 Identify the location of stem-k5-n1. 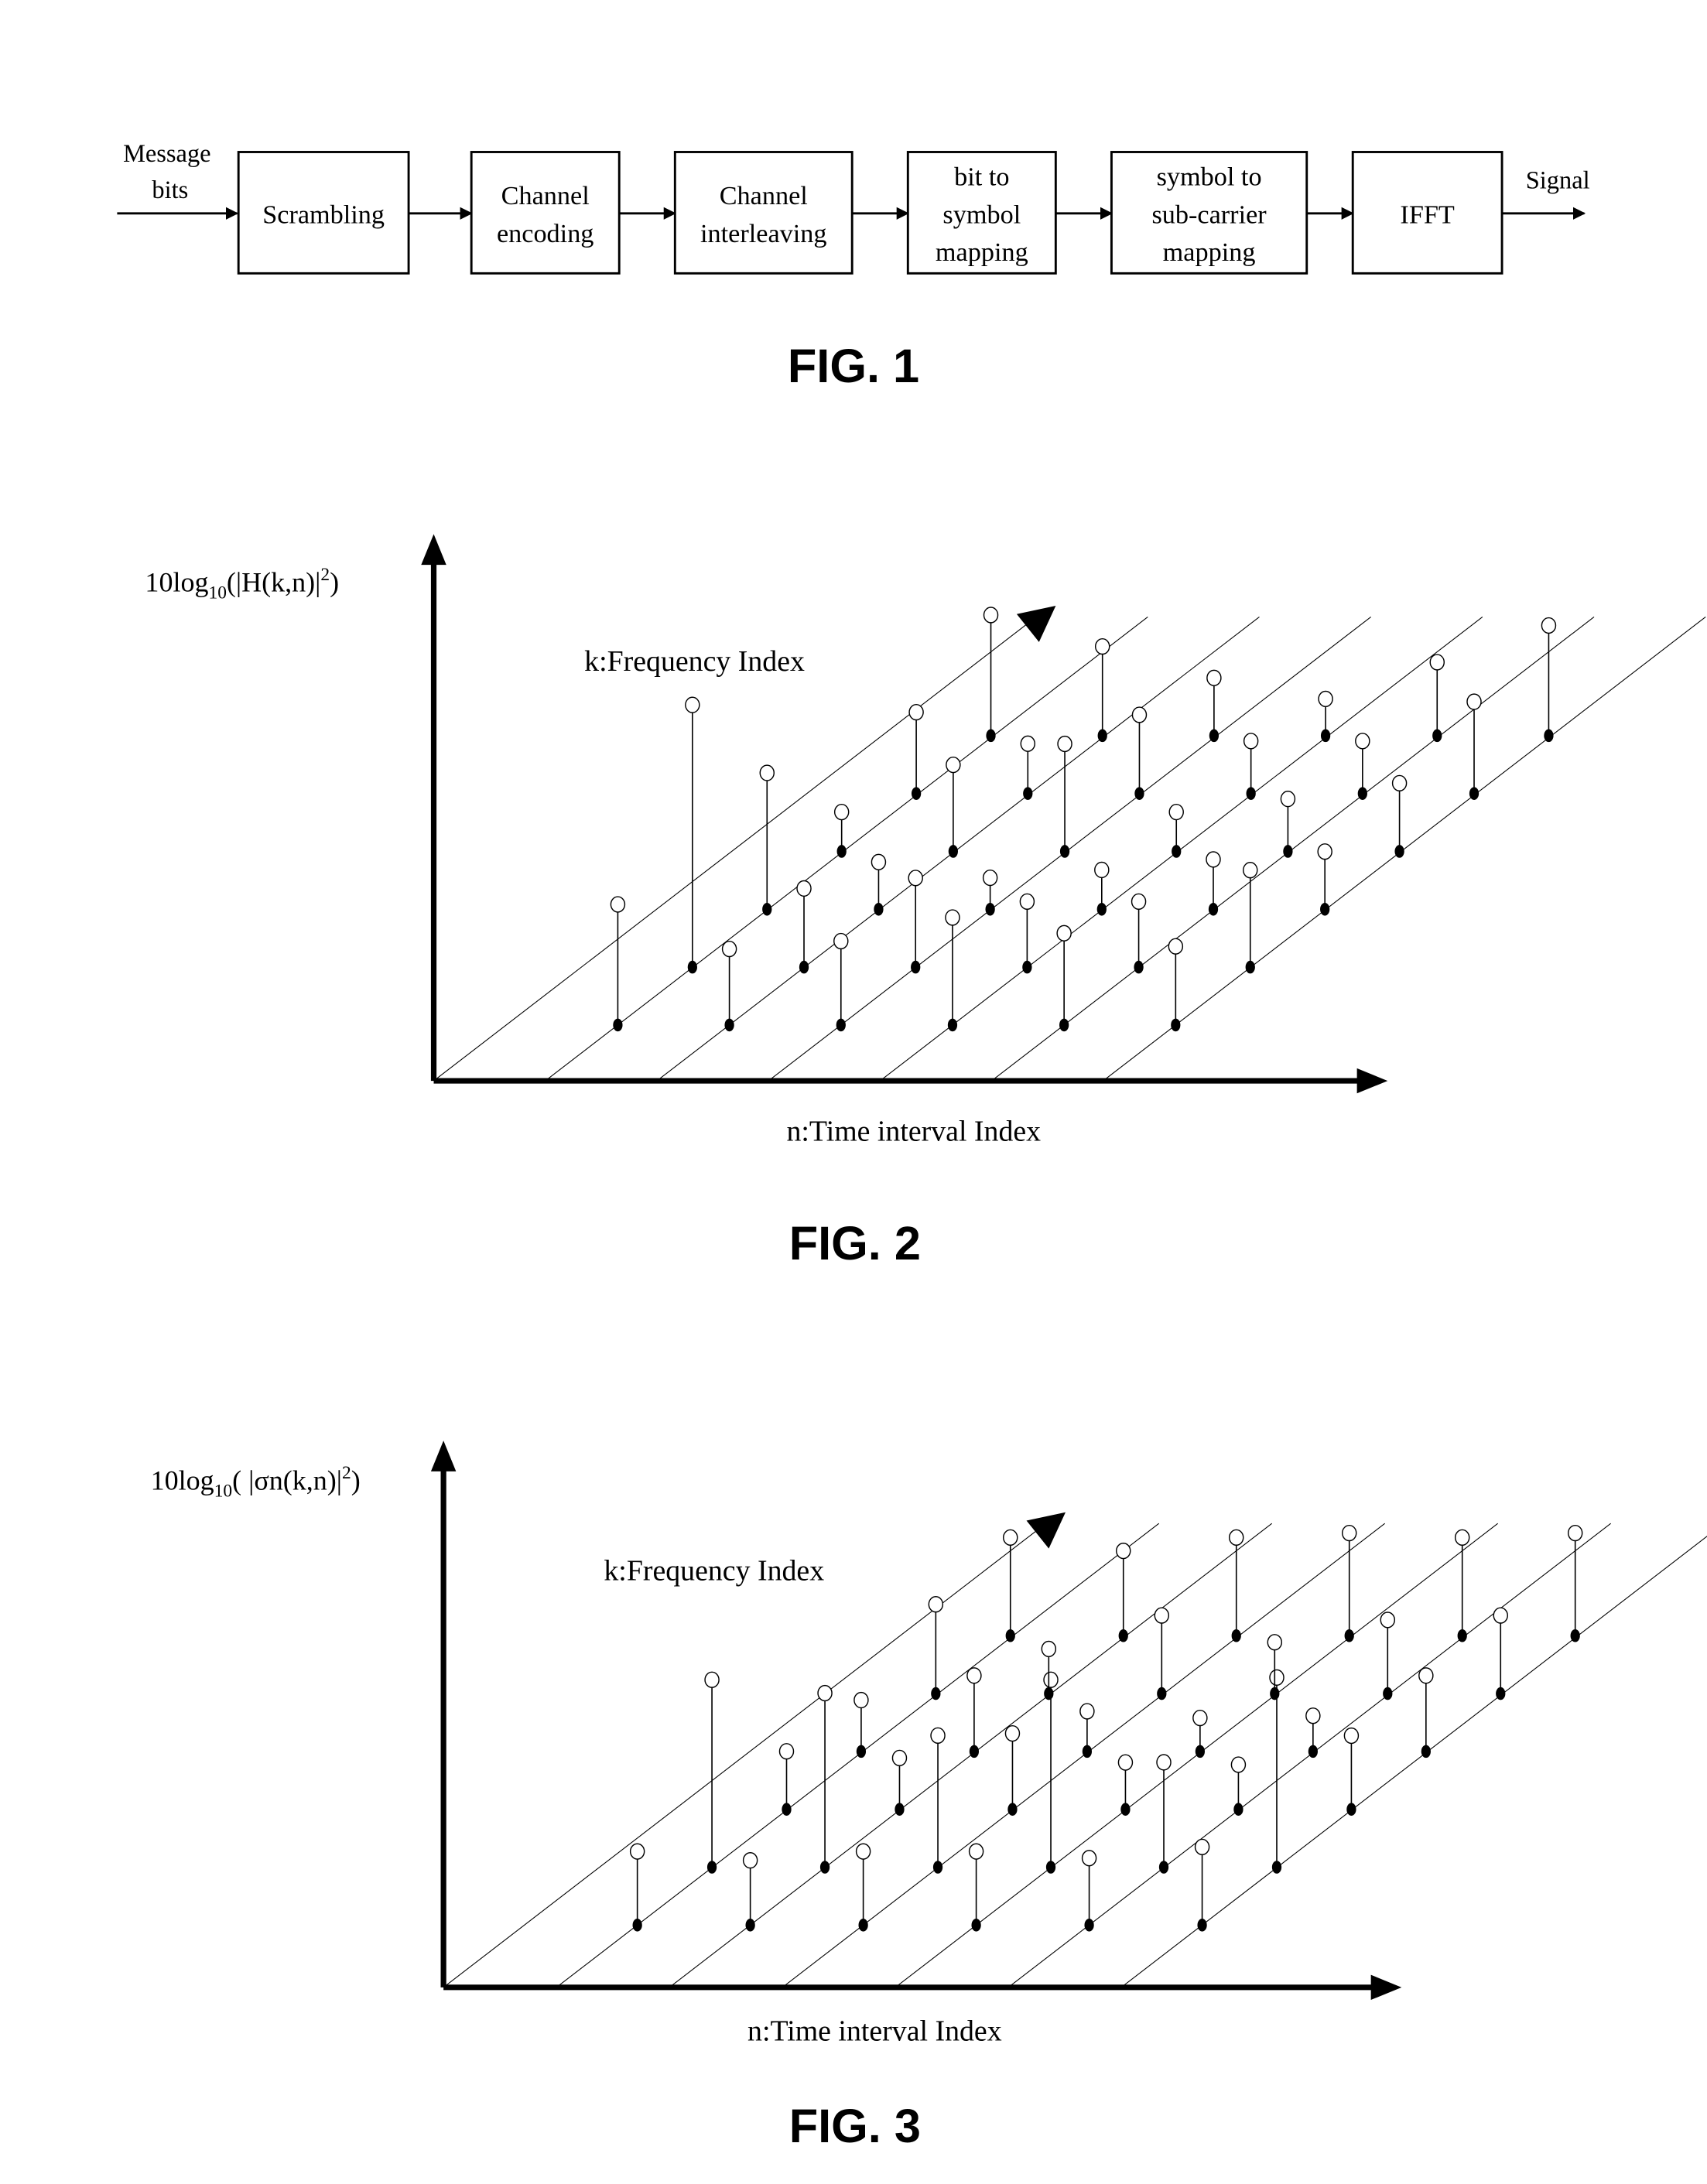
(1123, 1592).